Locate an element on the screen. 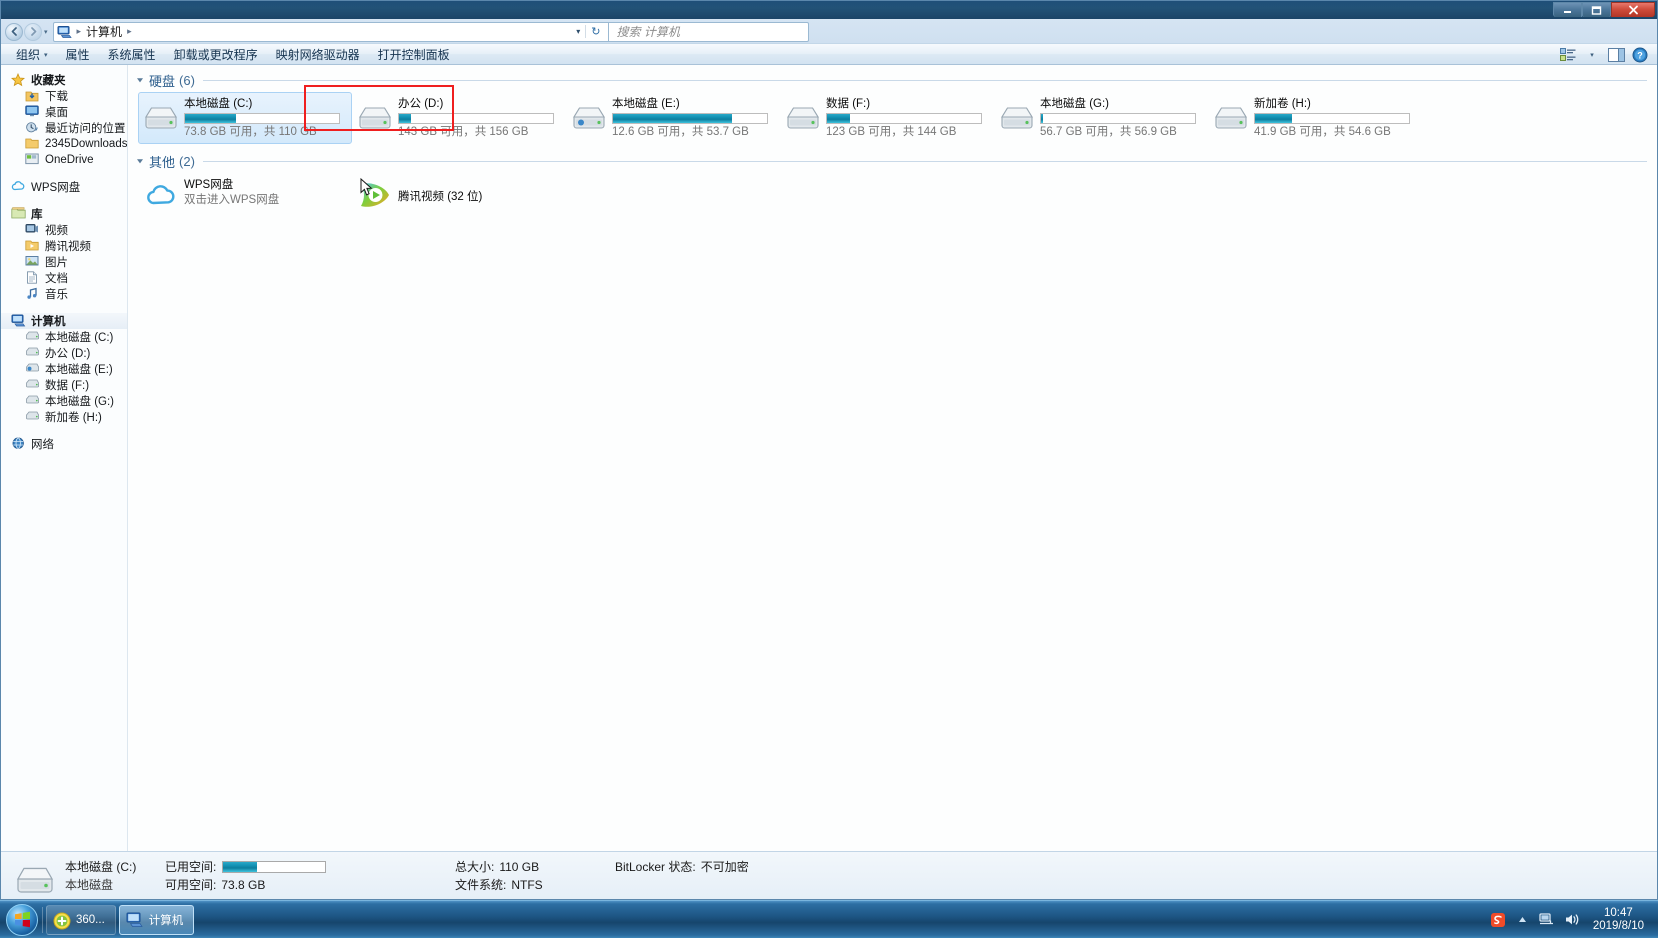  taskbar-item-computer: 计算机 is located at coordinates (156, 919).